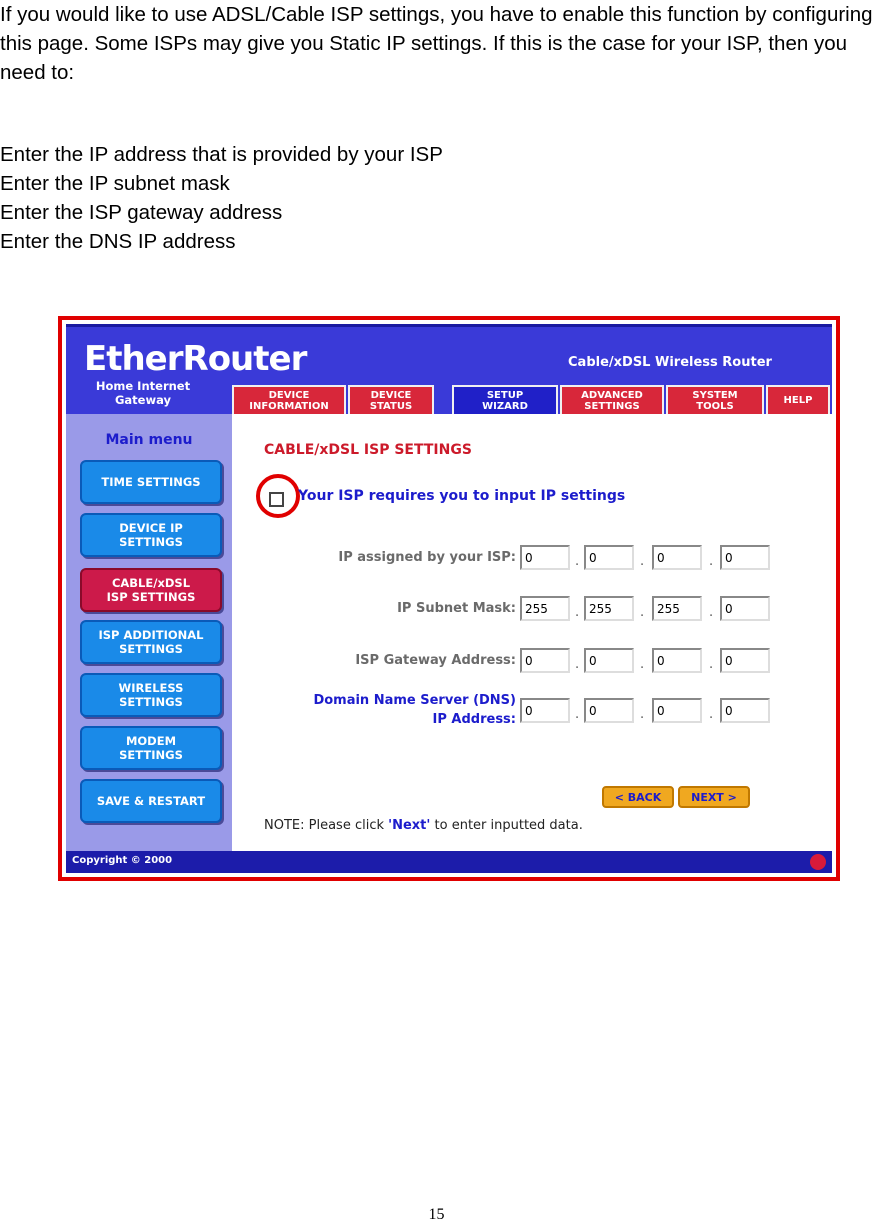 This screenshot has height=1223, width=873. Describe the element at coordinates (151, 642) in the screenshot. I see `menu-isp-additional-settings: ISP ADDITIONAL SETTINGS` at that location.